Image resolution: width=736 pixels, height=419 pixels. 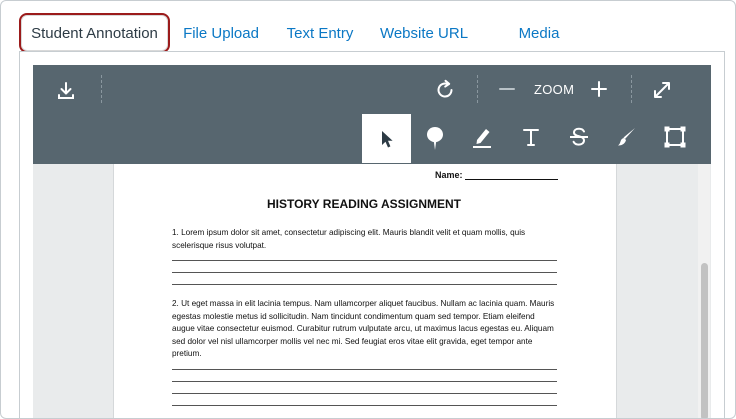 I want to click on pin-icon, so click(x=435, y=138).